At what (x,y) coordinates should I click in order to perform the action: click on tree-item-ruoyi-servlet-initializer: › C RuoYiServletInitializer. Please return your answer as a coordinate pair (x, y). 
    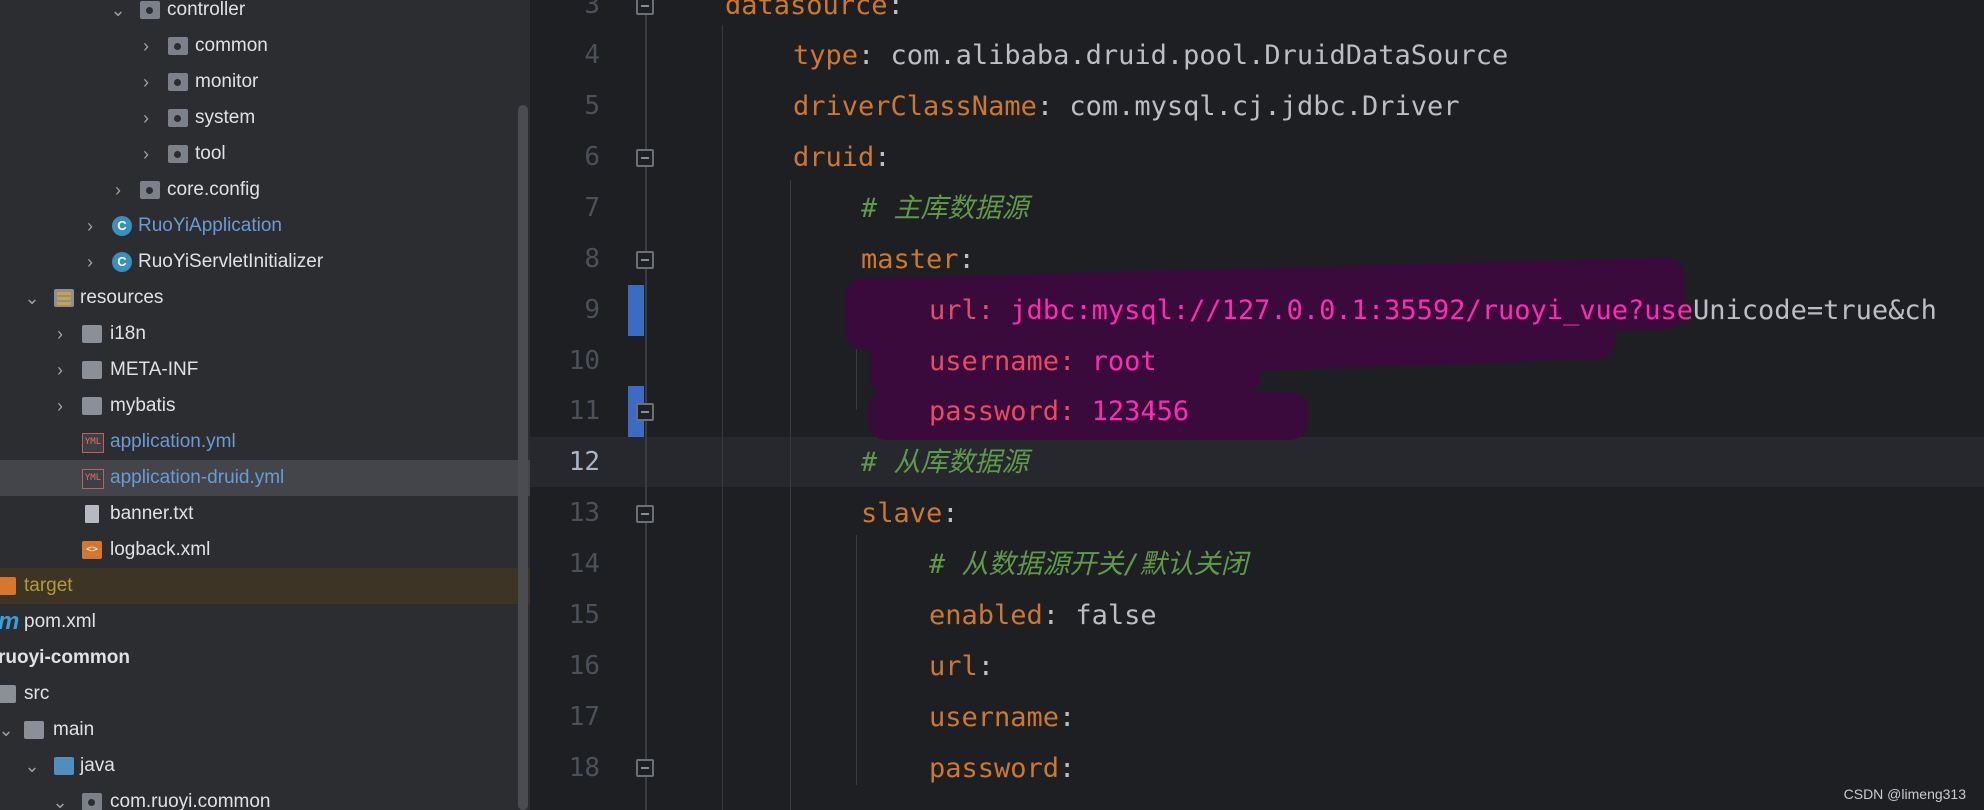
    Looking at the image, I should click on (265, 262).